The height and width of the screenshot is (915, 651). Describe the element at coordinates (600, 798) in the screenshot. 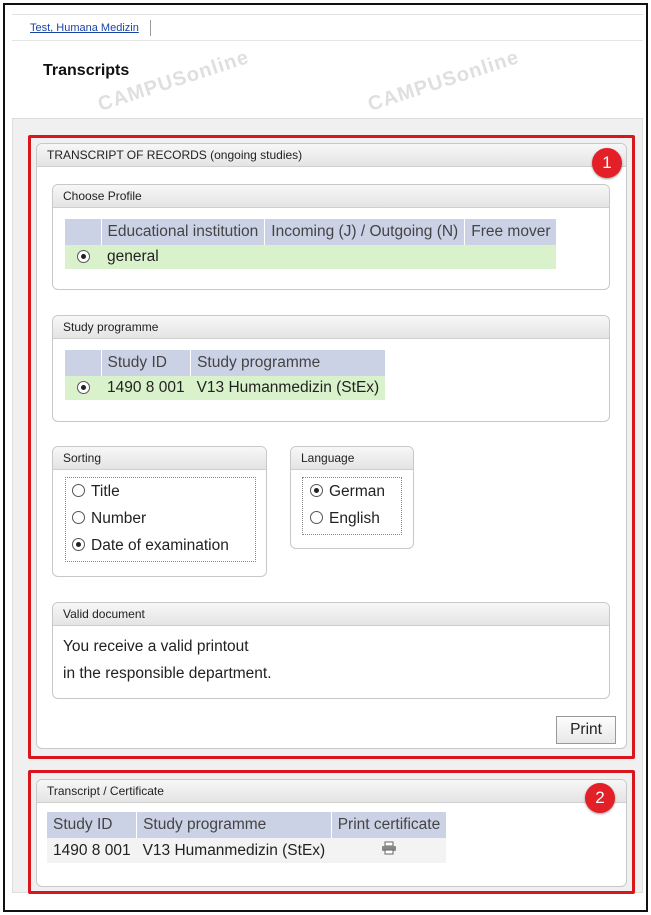

I see `annotation-badge-2: 2` at that location.